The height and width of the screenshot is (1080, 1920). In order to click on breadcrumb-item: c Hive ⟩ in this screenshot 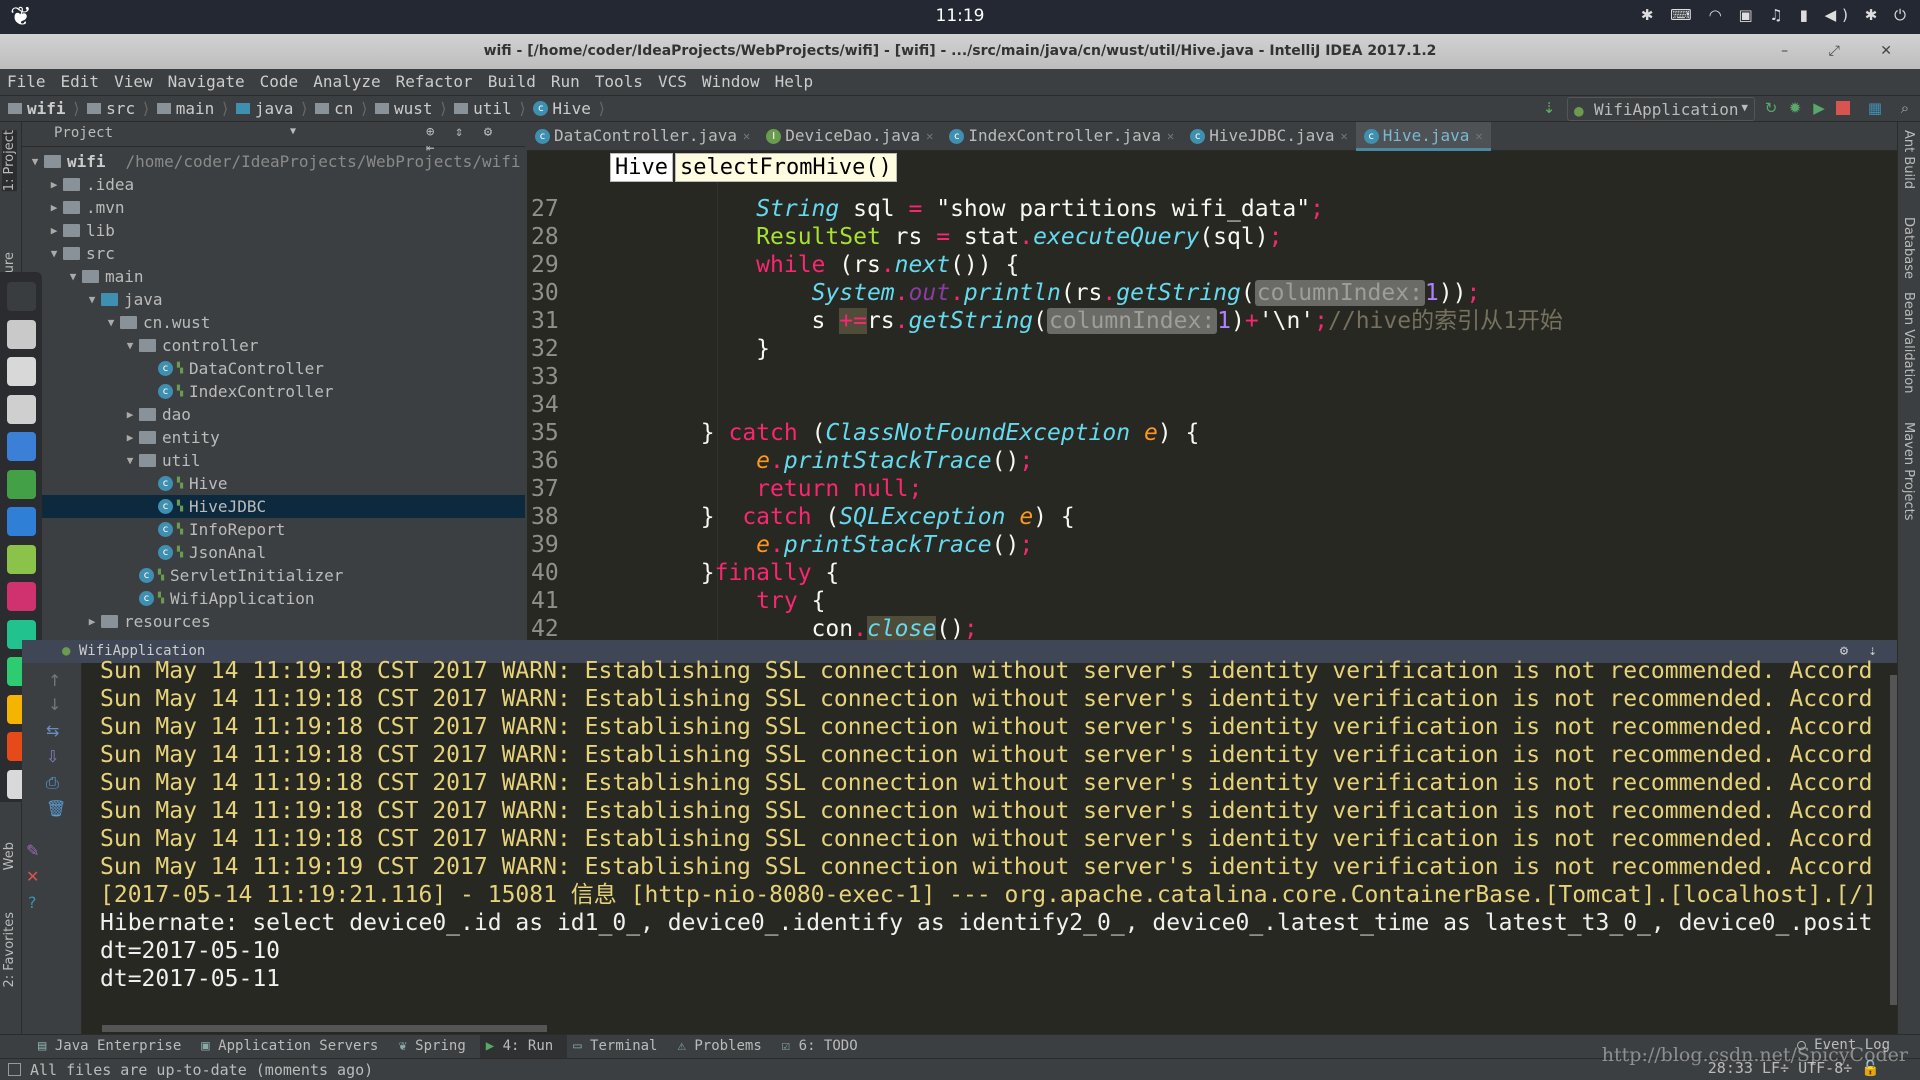, I will do `click(569, 108)`.